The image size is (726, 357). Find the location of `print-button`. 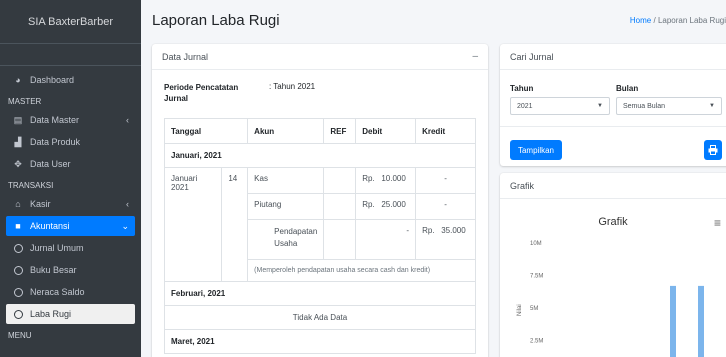

print-button is located at coordinates (713, 150).